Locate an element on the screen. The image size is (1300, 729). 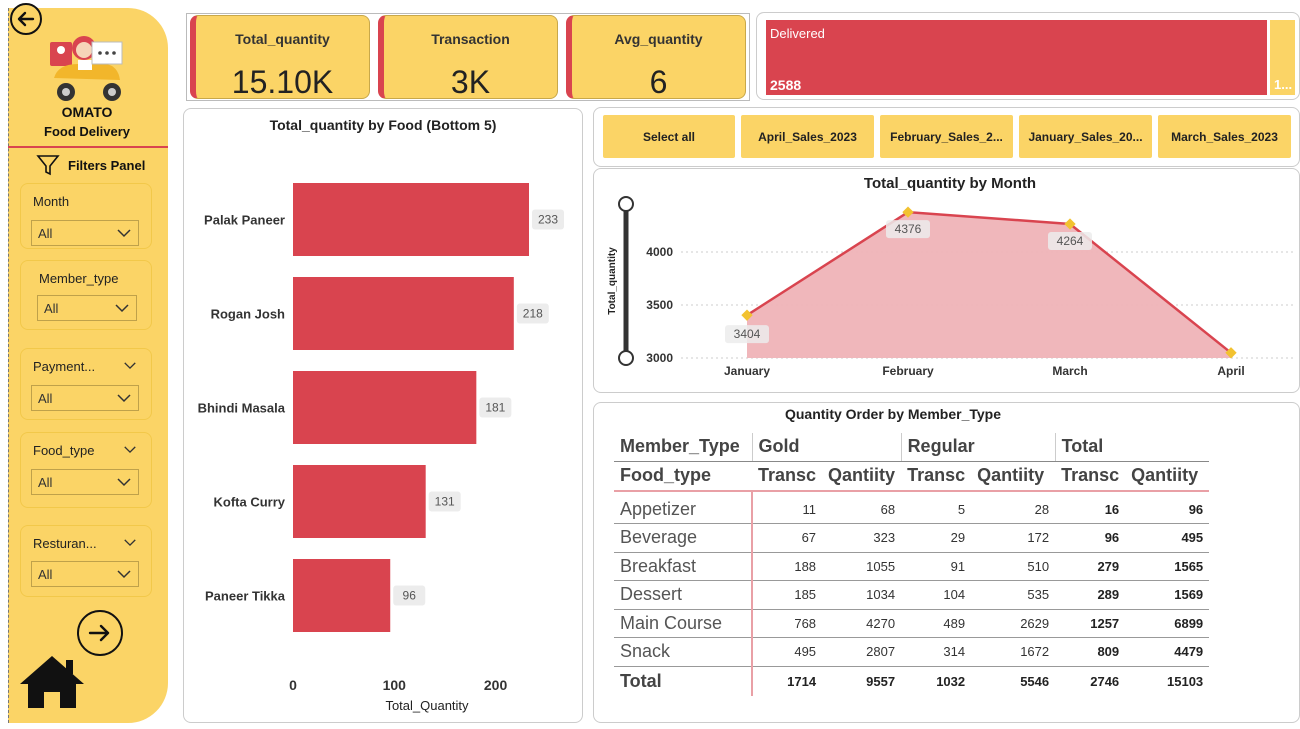
matrix-cell: 6899 is located at coordinates (1167, 623).